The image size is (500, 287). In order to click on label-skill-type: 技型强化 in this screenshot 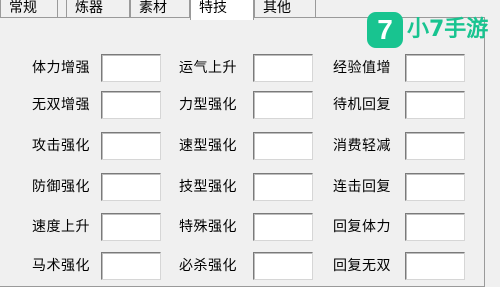, I will do `click(208, 187)`.